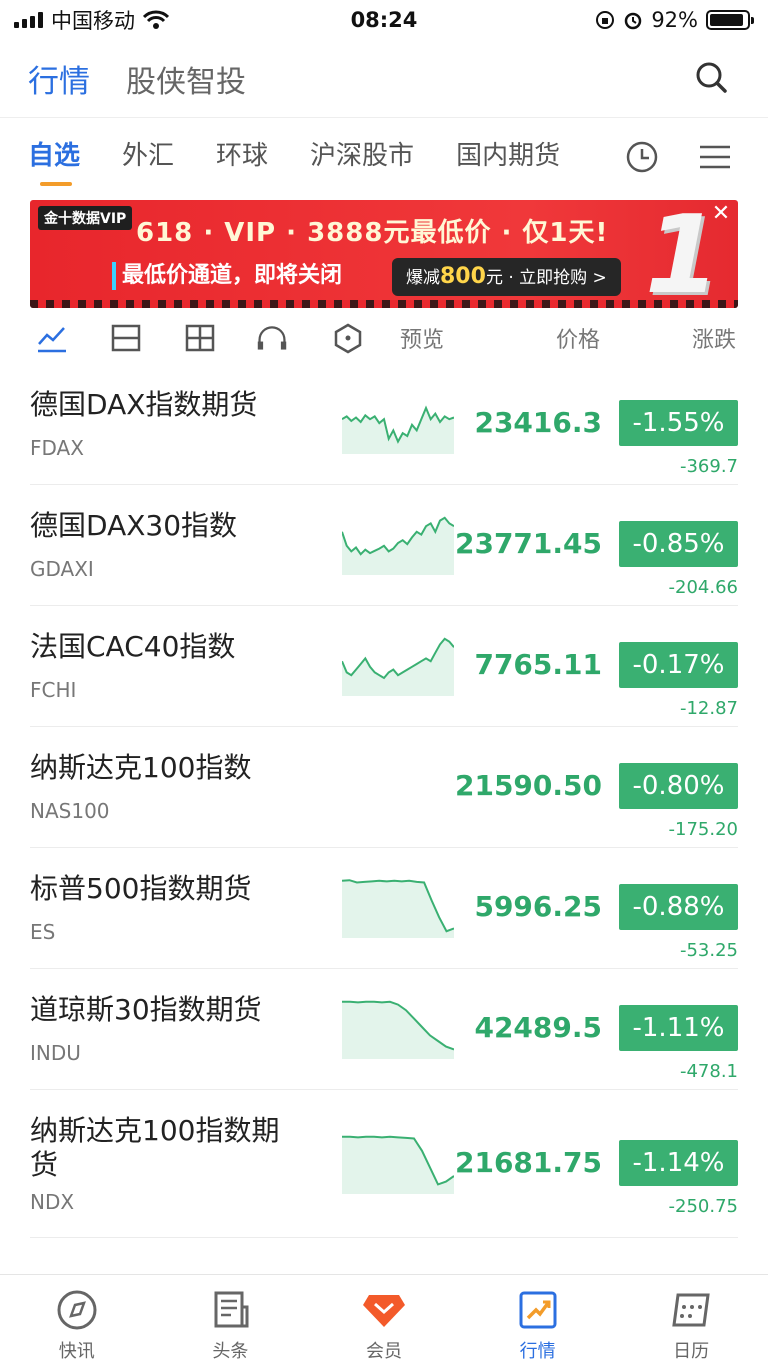  I want to click on instrument-name: 纳斯达克100指数期货, so click(155, 1147).